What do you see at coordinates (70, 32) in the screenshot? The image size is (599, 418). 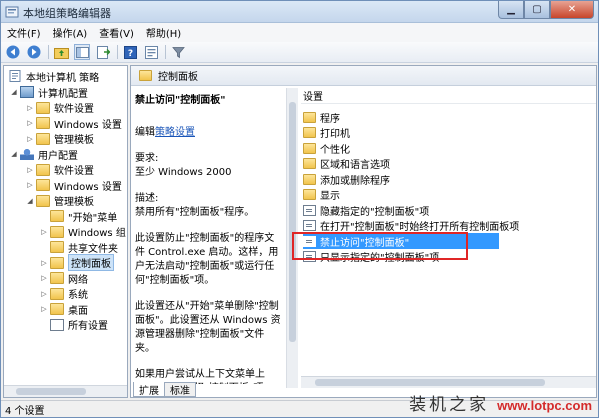 I see `menu-action: 操作(A)` at bounding box center [70, 32].